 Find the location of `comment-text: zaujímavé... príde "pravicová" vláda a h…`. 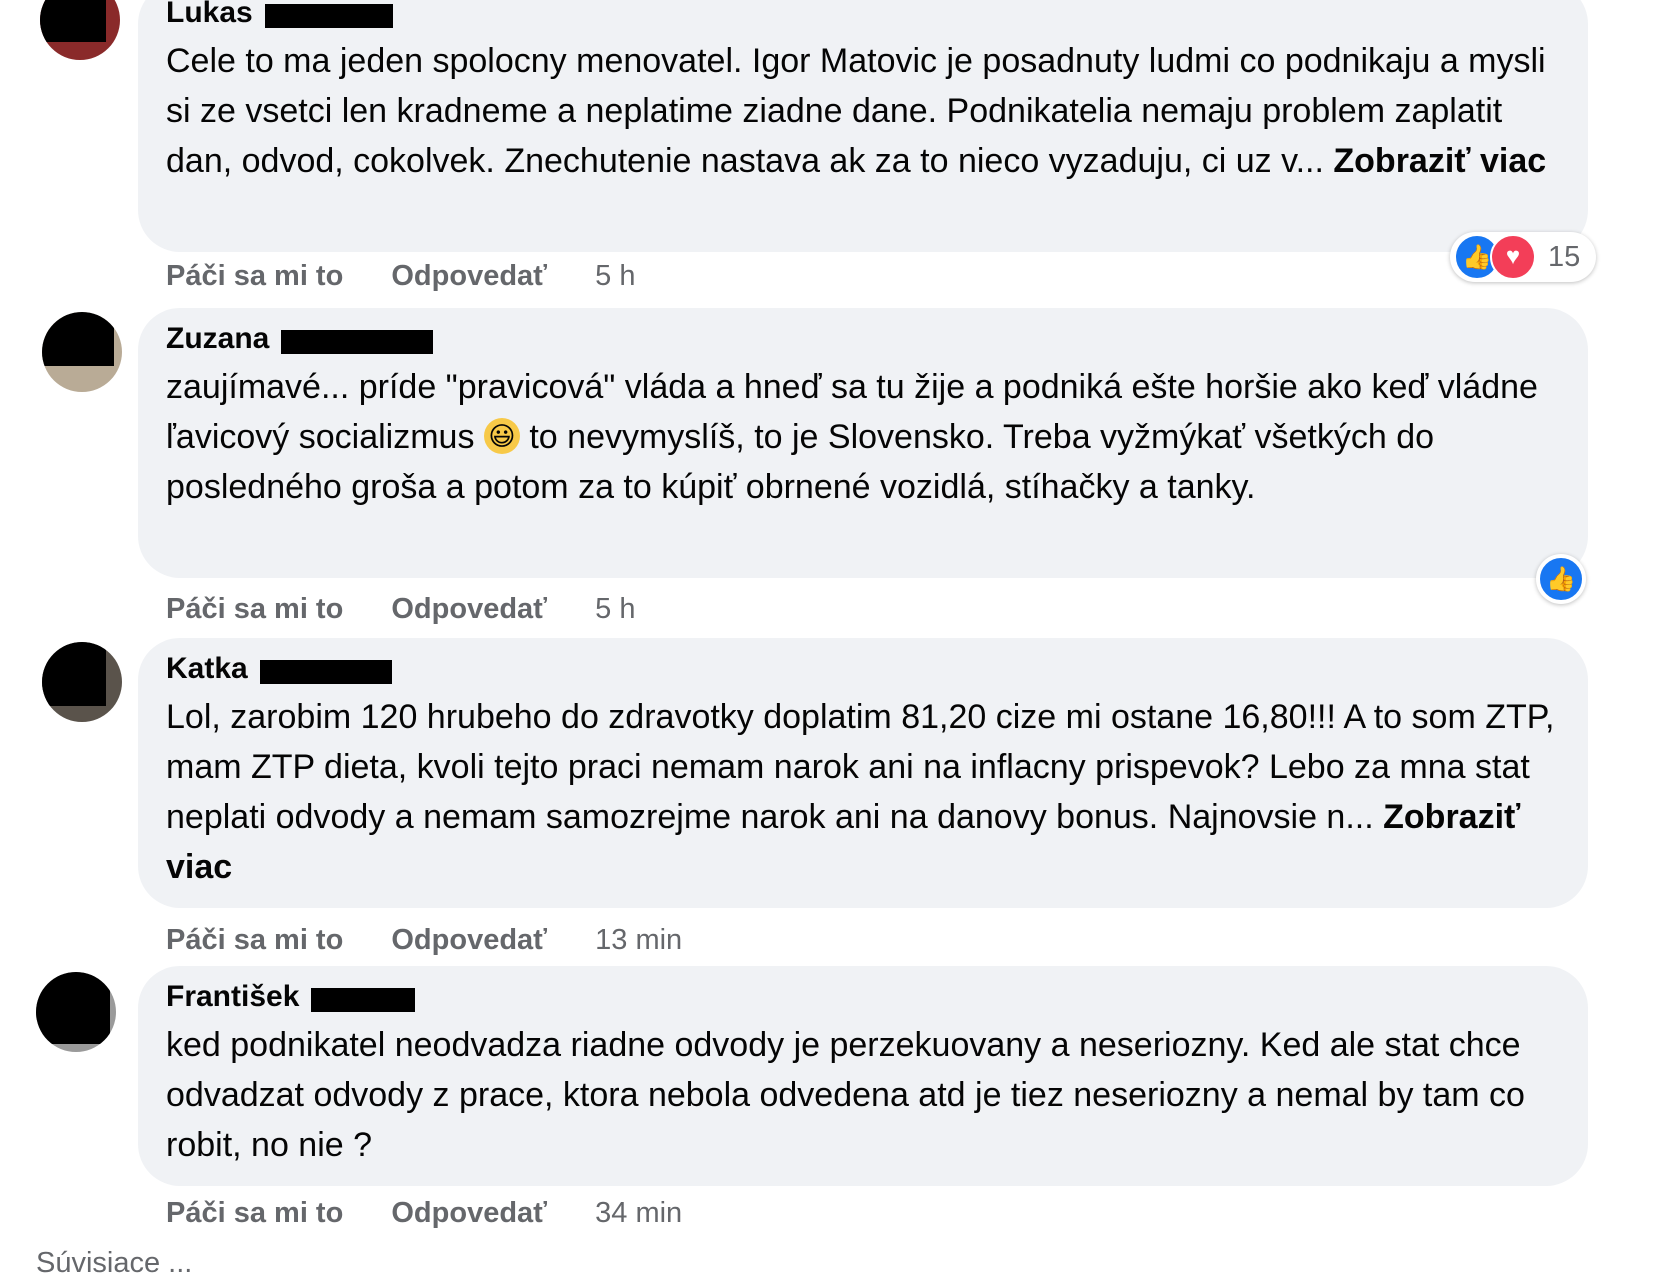

comment-text: zaujímavé... príde "pravicová" vláda a h… is located at coordinates (864, 437).